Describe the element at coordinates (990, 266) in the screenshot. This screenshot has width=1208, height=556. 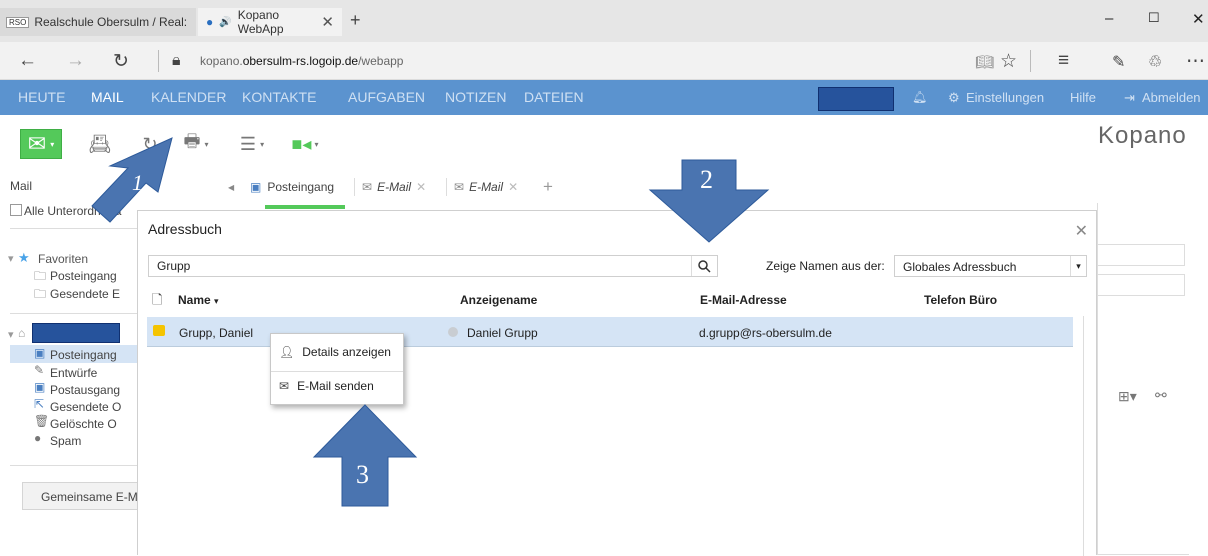
I see `addressbook-select: Globales Adressbuch ▾` at that location.